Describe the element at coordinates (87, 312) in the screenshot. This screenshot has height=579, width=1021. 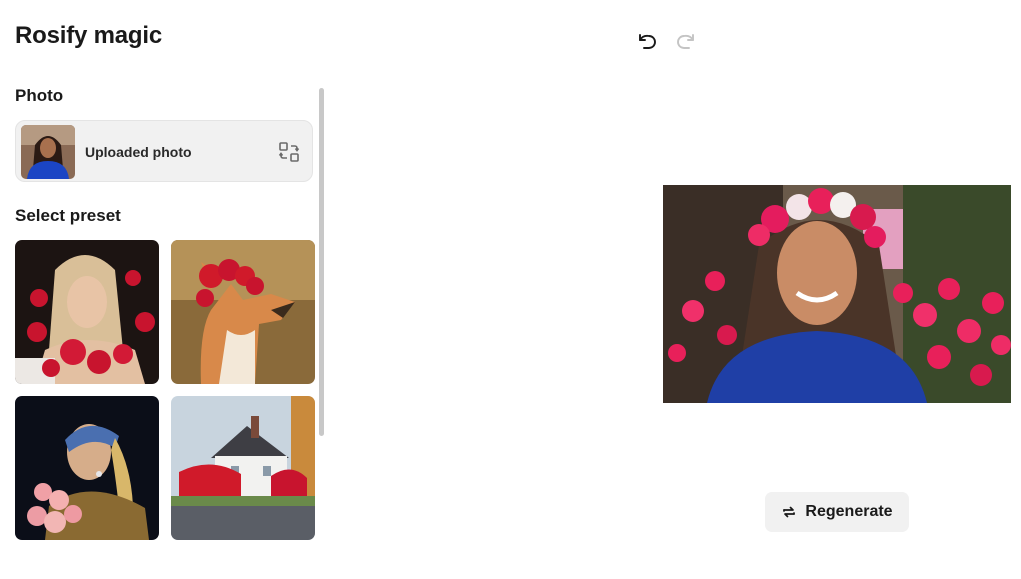
I see `preset-woman-roses` at that location.